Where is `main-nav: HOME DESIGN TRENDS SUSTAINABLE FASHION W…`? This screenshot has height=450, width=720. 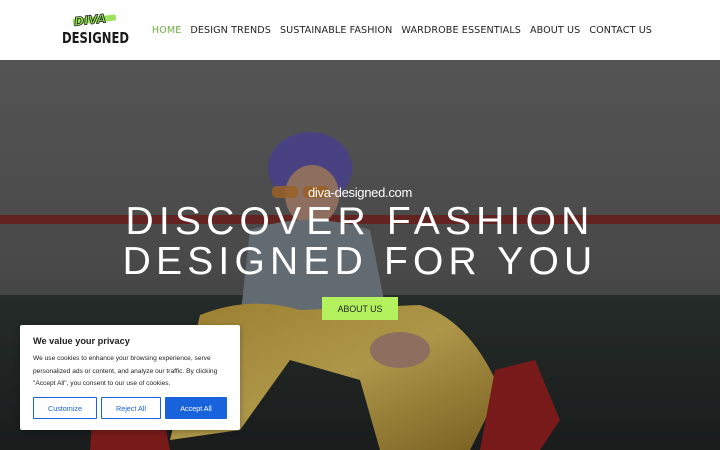
main-nav: HOME DESIGN TRENDS SUSTAINABLE FASHION W… is located at coordinates (402, 30).